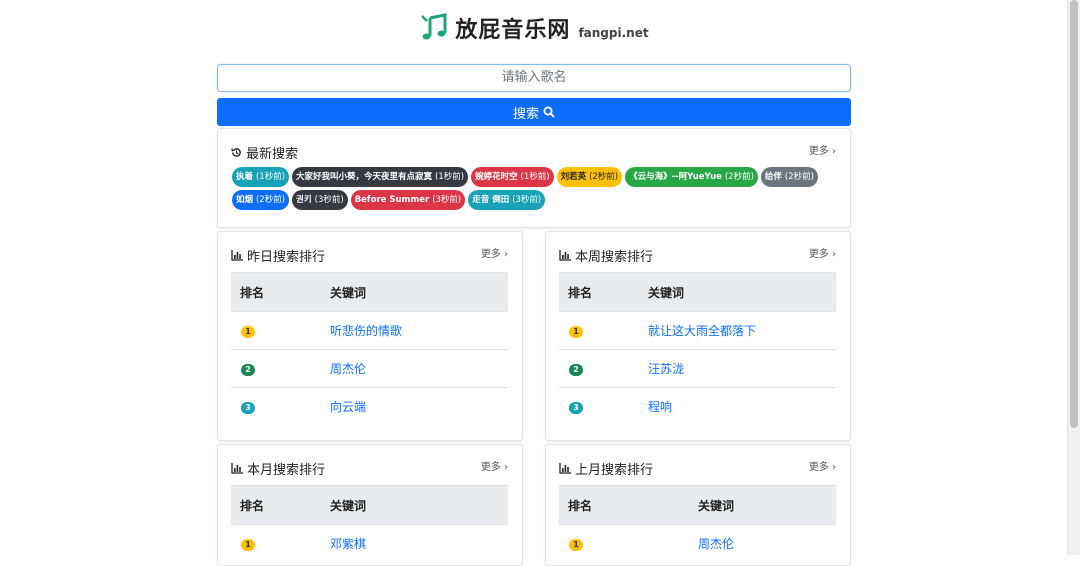 This screenshot has height=566, width=1080. What do you see at coordinates (675, 177) in the screenshot?
I see `search-tag-term: 《云与海》--阿YueYue` at bounding box center [675, 177].